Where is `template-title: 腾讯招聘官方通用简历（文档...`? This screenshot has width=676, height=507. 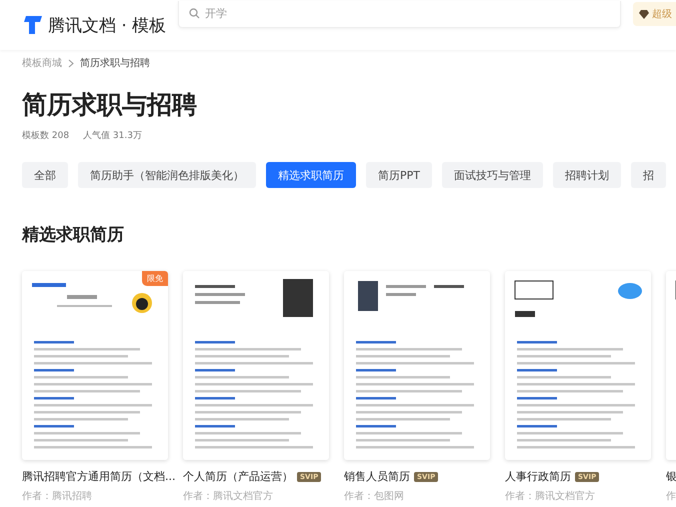 template-title: 腾讯招聘官方通用简历（文档... is located at coordinates (99, 476).